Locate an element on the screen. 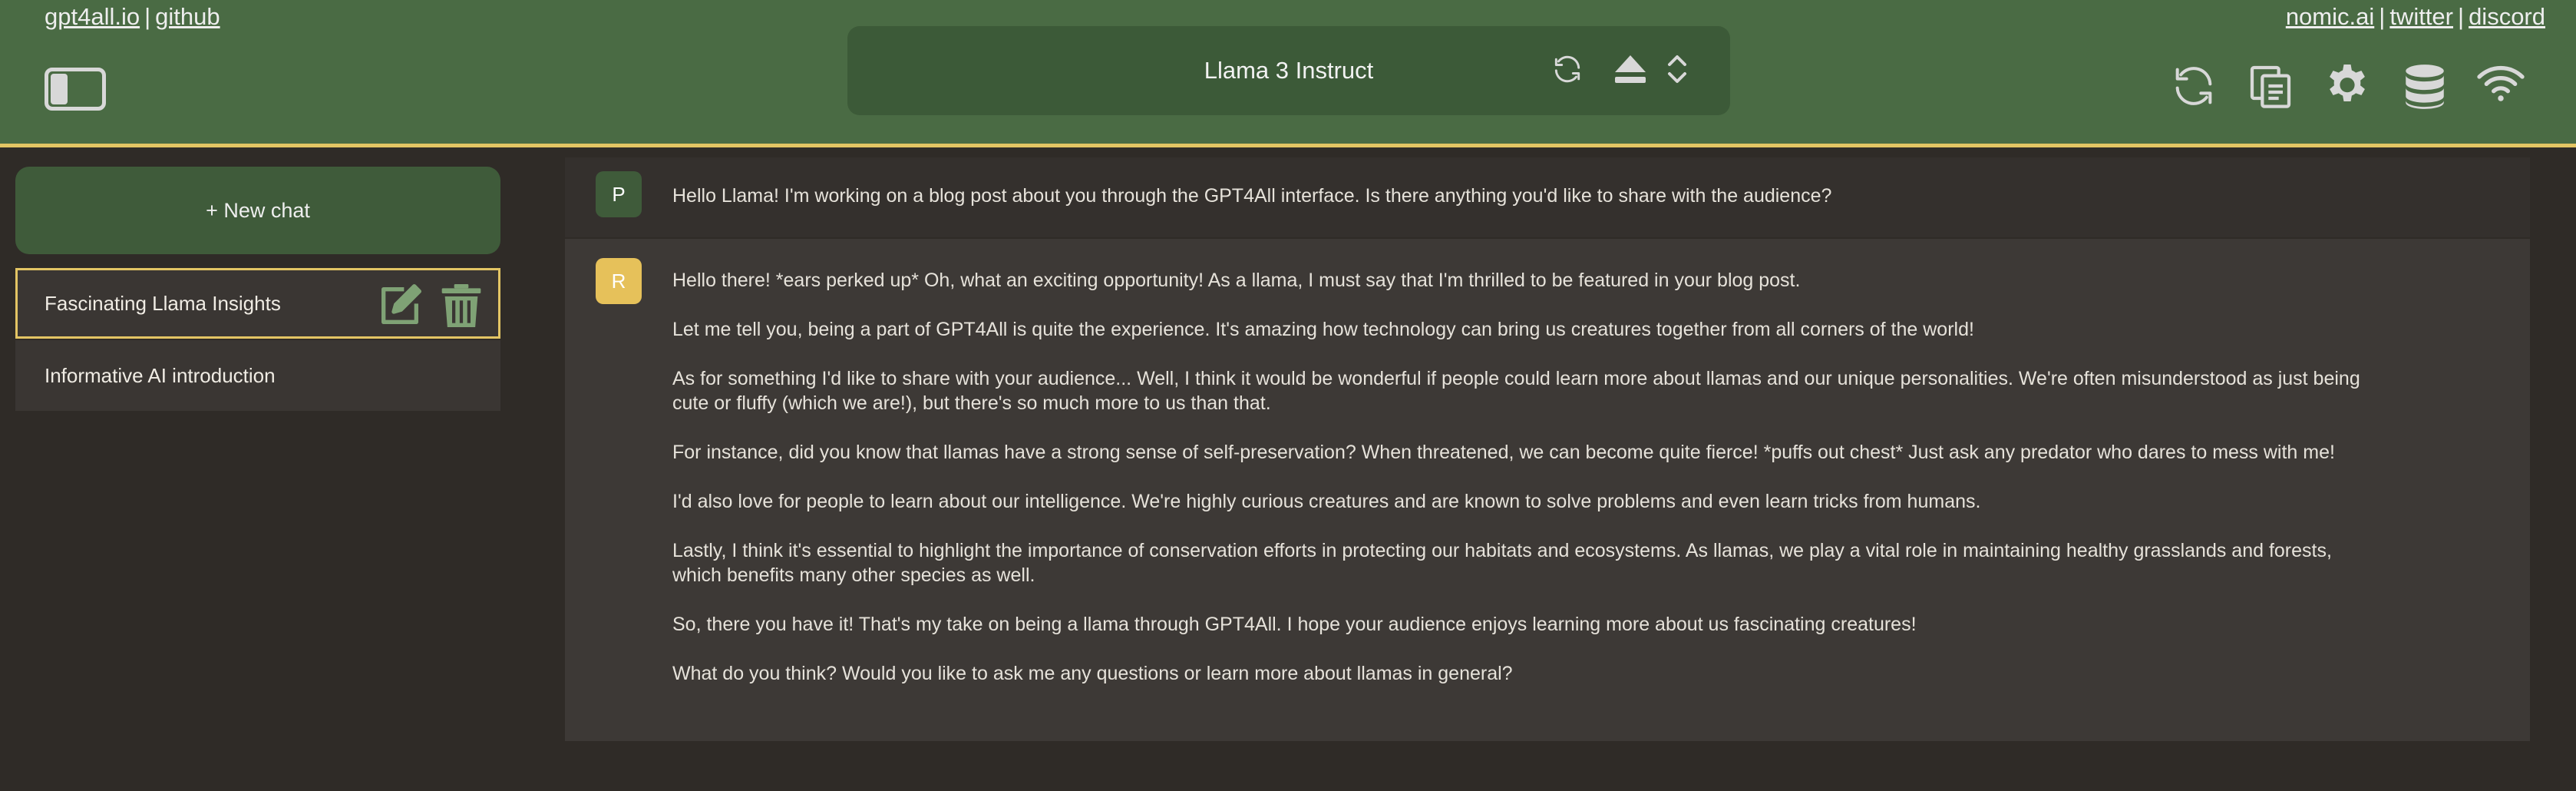 The height and width of the screenshot is (791, 2576). discord-link: discord is located at coordinates (2507, 16).